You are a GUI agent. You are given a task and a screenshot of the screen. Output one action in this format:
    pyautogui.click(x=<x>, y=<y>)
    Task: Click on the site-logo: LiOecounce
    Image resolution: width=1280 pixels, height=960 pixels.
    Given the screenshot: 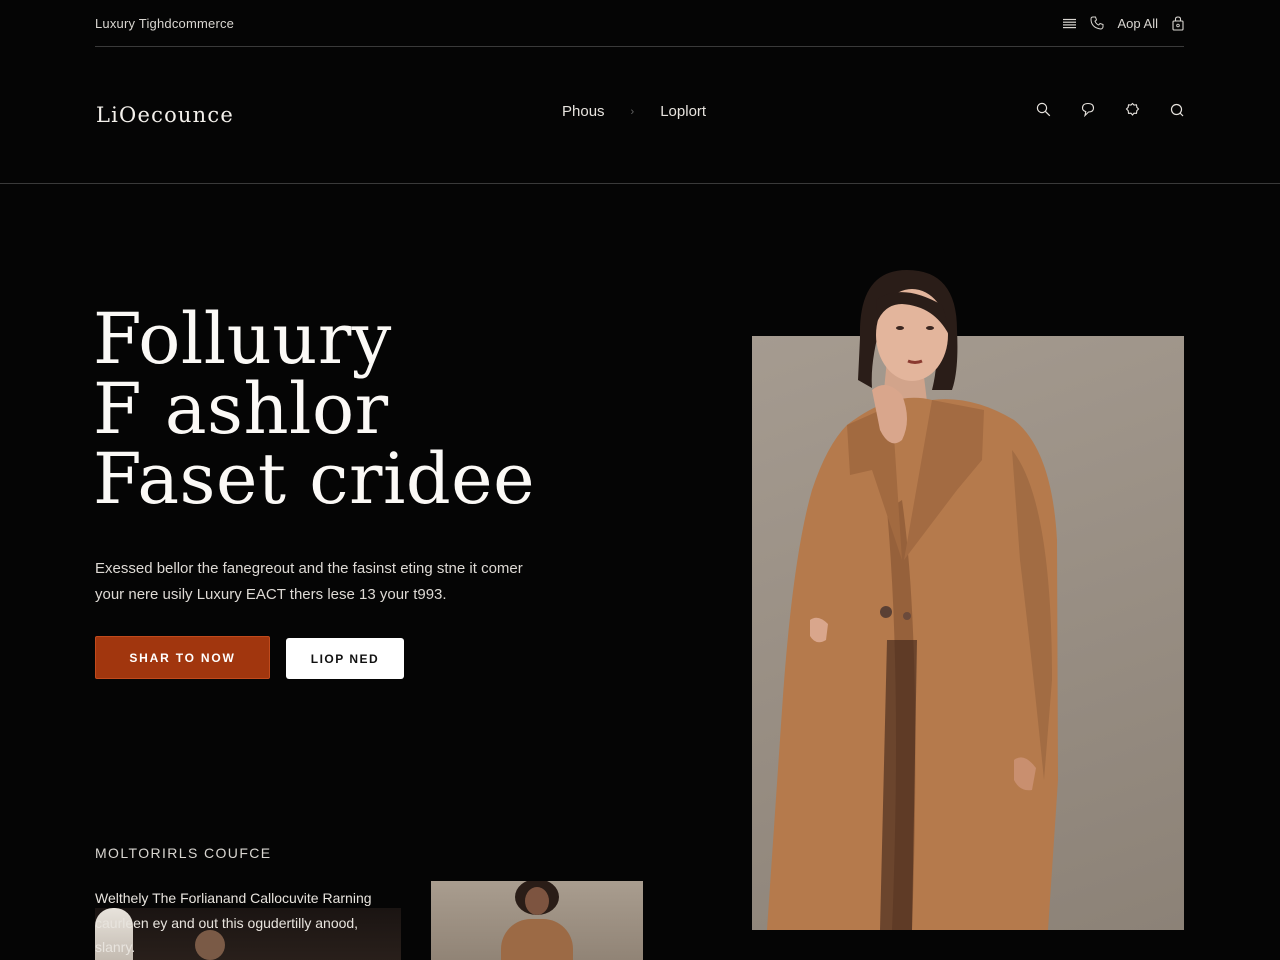 What is the action you would take?
    pyautogui.click(x=165, y=115)
    